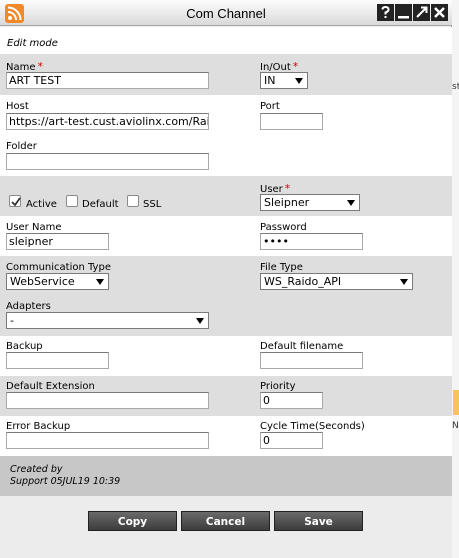 This screenshot has height=558, width=459. Describe the element at coordinates (100, 204) in the screenshot. I see `default-label: Default` at that location.